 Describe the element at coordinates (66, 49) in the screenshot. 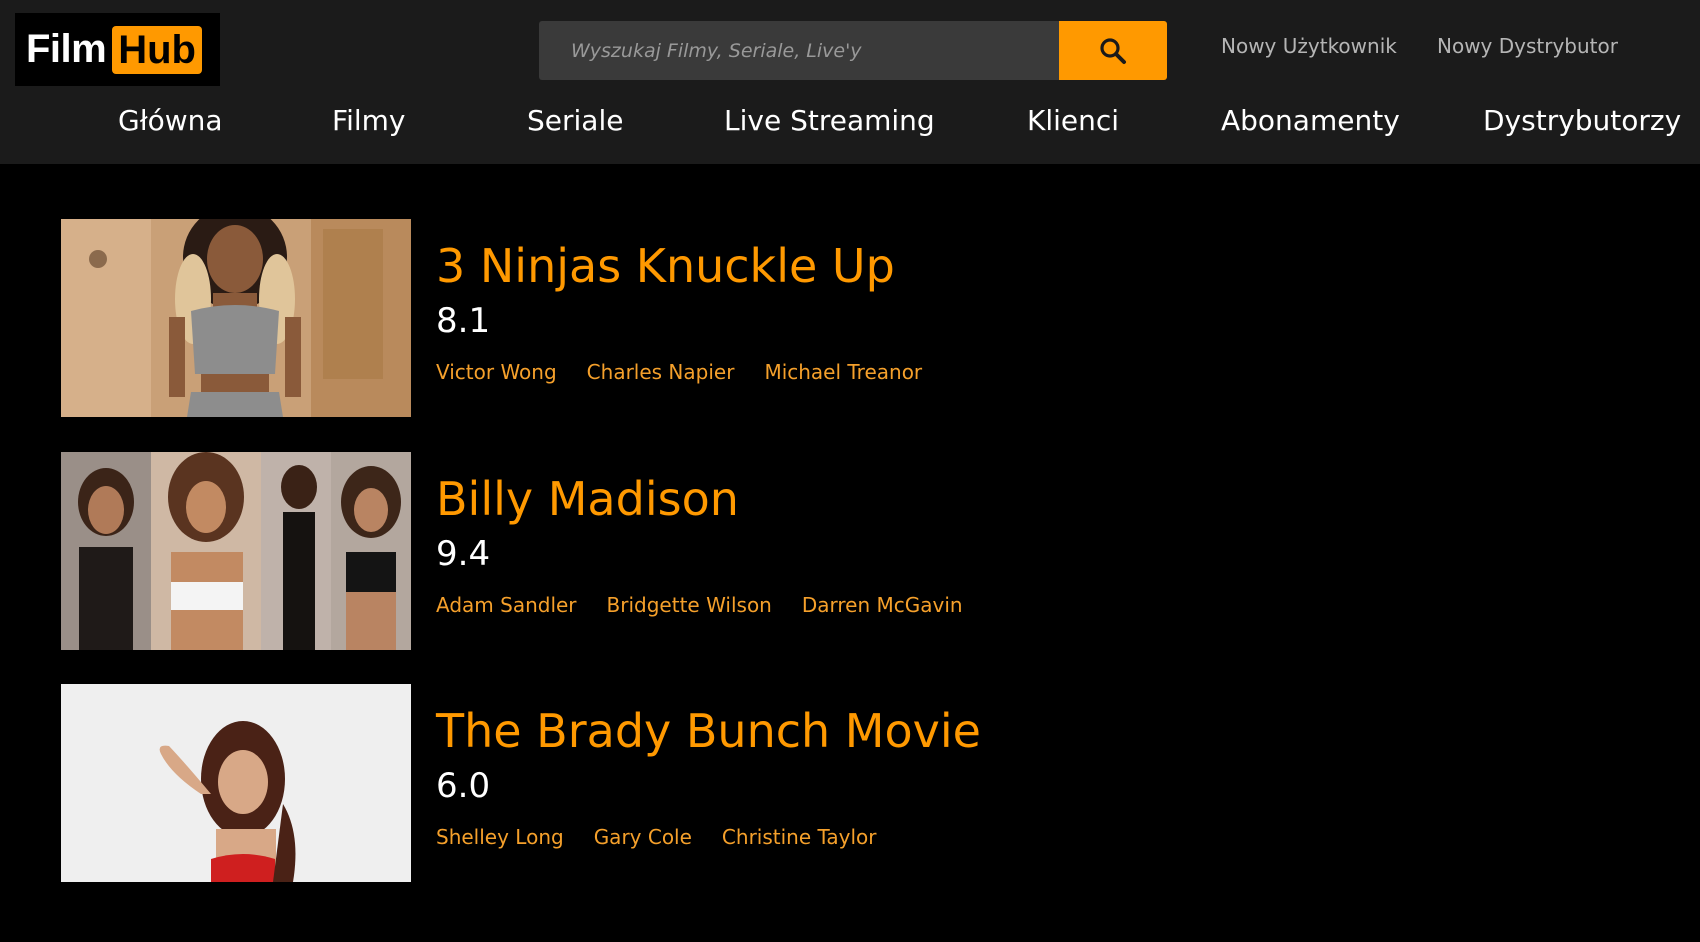

I see `logo-text-film: Film` at that location.